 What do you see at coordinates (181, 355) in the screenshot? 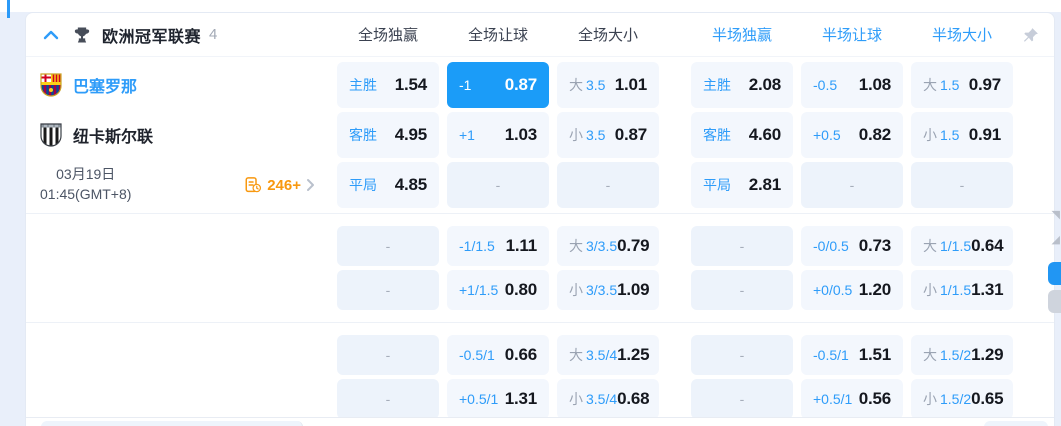
I see `left-spacer` at bounding box center [181, 355].